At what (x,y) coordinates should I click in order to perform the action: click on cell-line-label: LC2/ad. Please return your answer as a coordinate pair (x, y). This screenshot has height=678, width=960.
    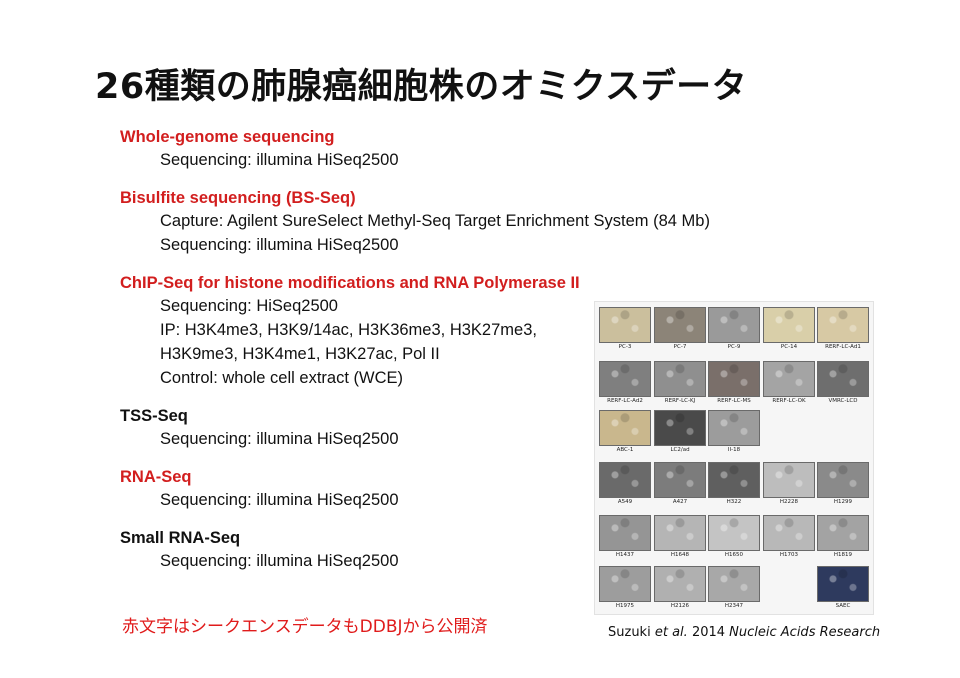
    Looking at the image, I should click on (680, 450).